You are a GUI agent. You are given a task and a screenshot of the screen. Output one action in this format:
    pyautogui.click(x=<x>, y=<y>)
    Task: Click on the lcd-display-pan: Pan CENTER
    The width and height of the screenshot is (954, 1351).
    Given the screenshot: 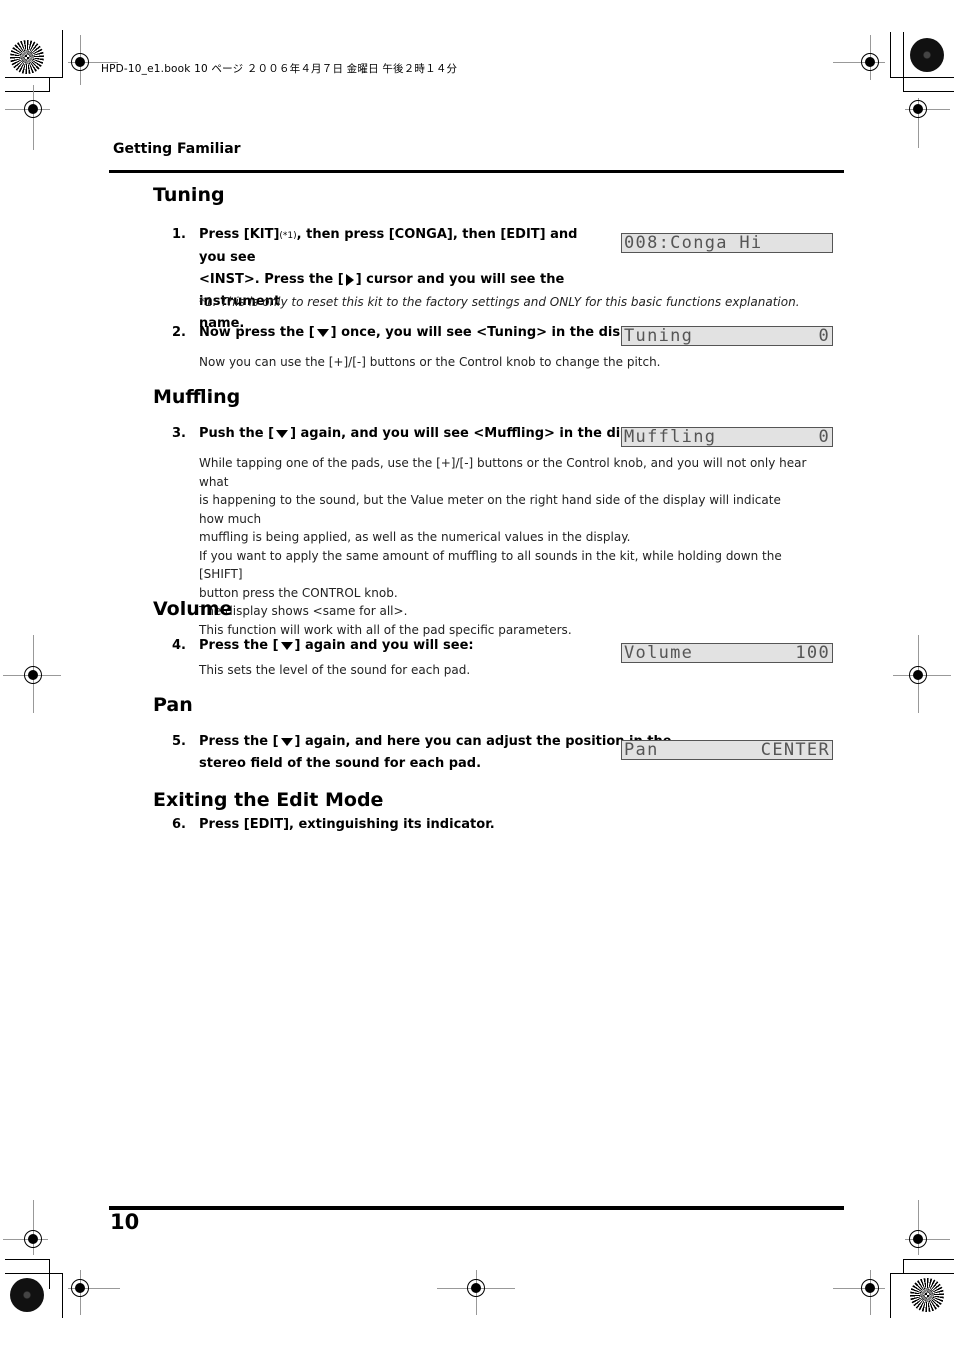 What is the action you would take?
    pyautogui.click(x=727, y=750)
    